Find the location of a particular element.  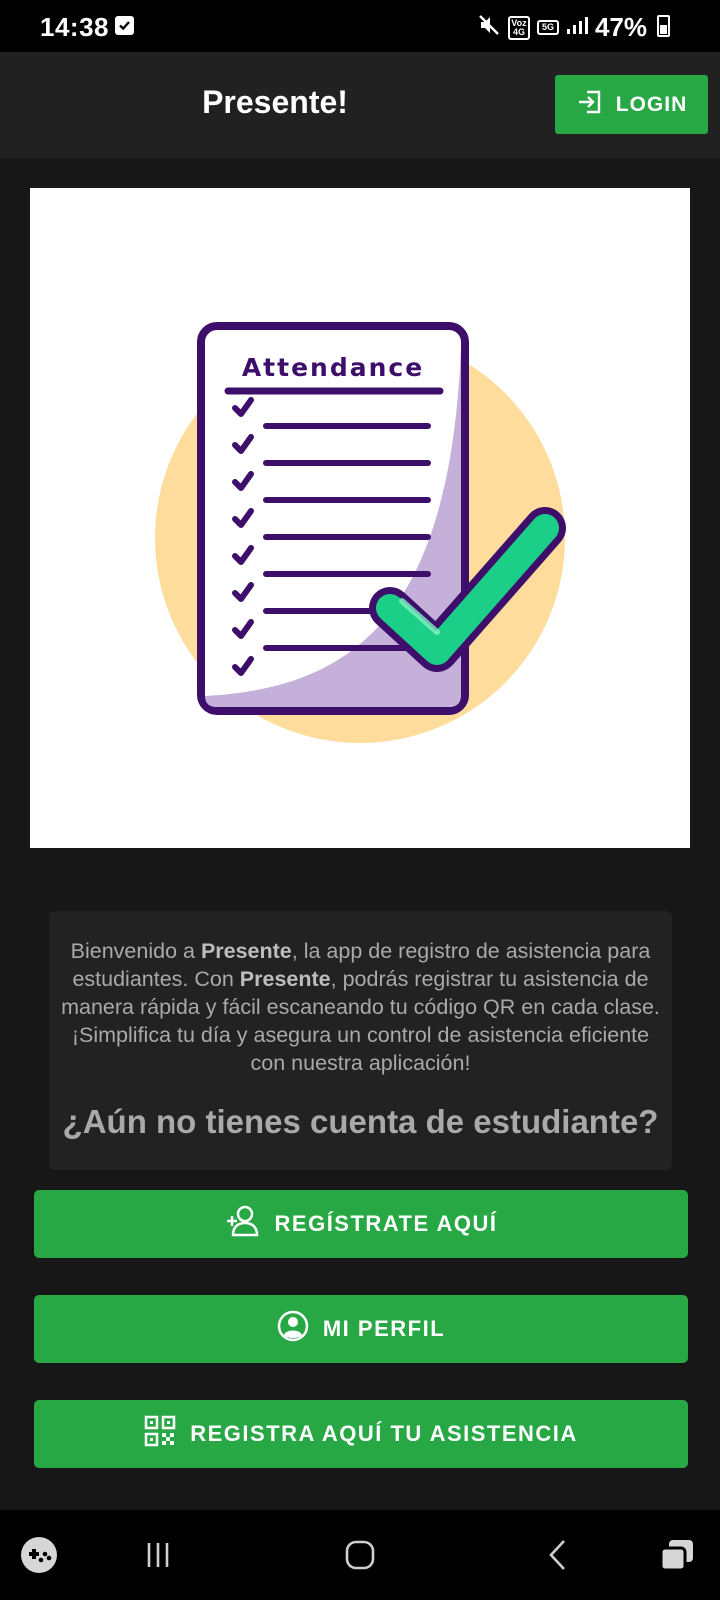

status-bar: 14:38 Voz 4G 5G 47% is located at coordinates (360, 26).